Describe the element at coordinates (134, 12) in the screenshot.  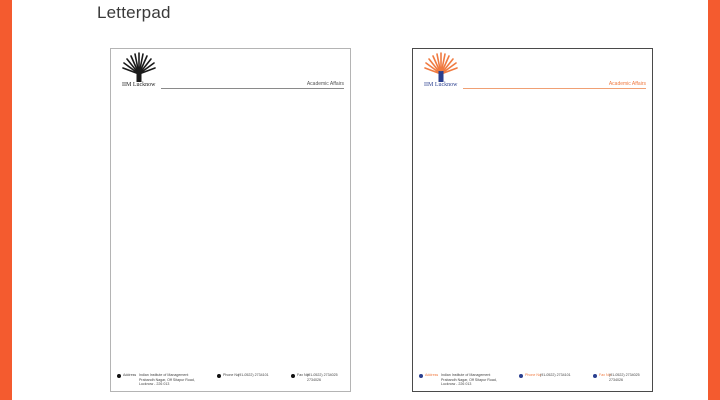
I see `page-title: Letterpad` at that location.